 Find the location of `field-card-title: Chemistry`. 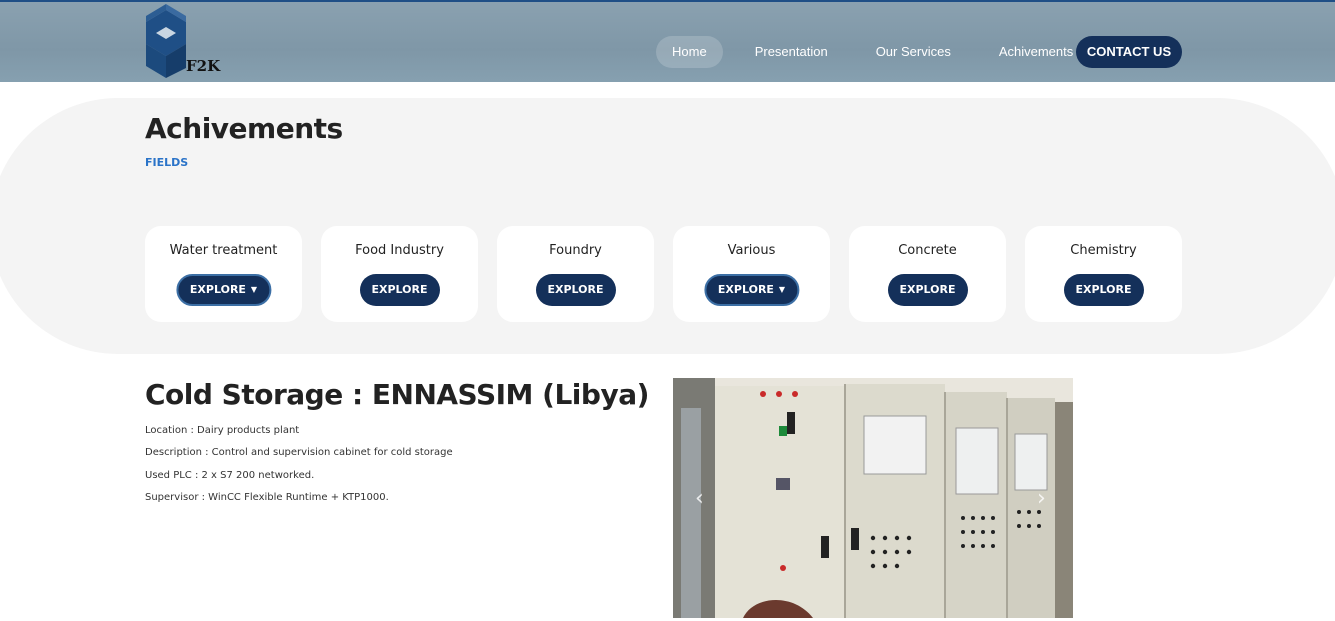

field-card-title: Chemistry is located at coordinates (1103, 250).